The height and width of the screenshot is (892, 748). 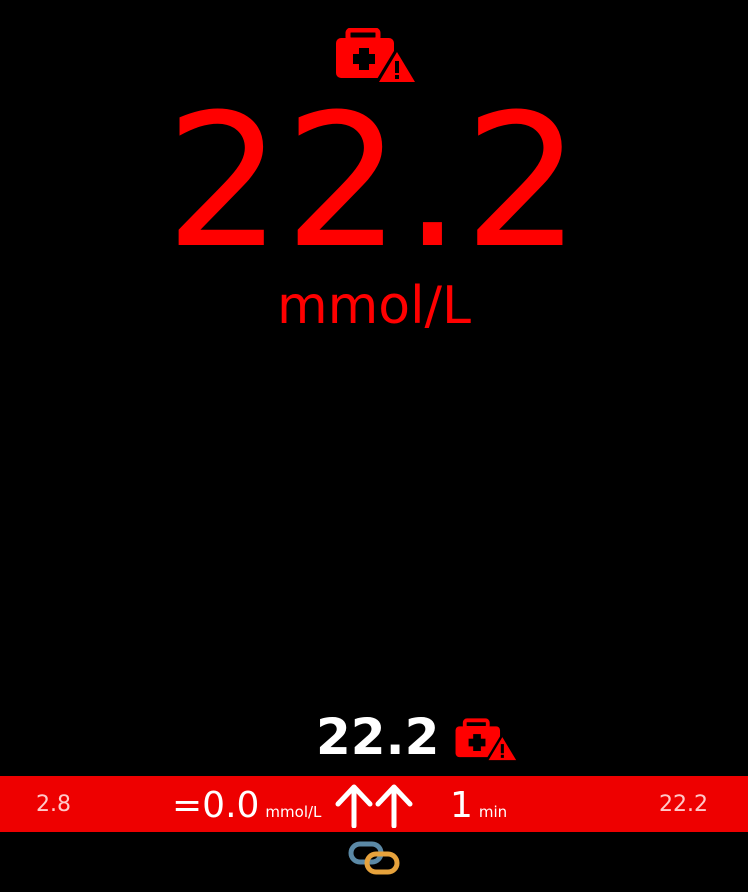 What do you see at coordinates (374, 306) in the screenshot?
I see `glucose-unit: mmol/L` at bounding box center [374, 306].